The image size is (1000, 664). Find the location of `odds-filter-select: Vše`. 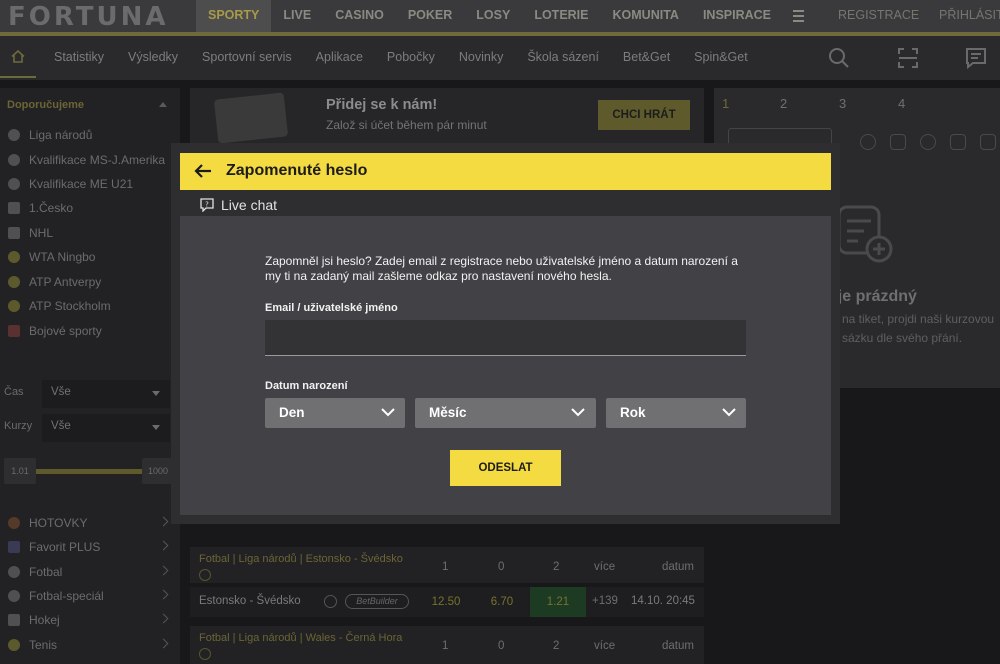

odds-filter-select: Vše is located at coordinates (106, 428).